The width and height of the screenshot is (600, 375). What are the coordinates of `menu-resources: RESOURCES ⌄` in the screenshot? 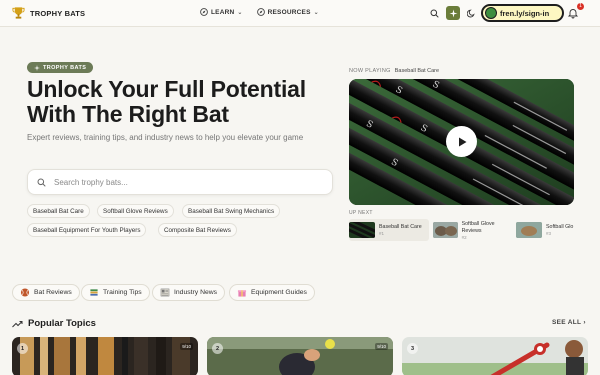 It's located at (287, 12).